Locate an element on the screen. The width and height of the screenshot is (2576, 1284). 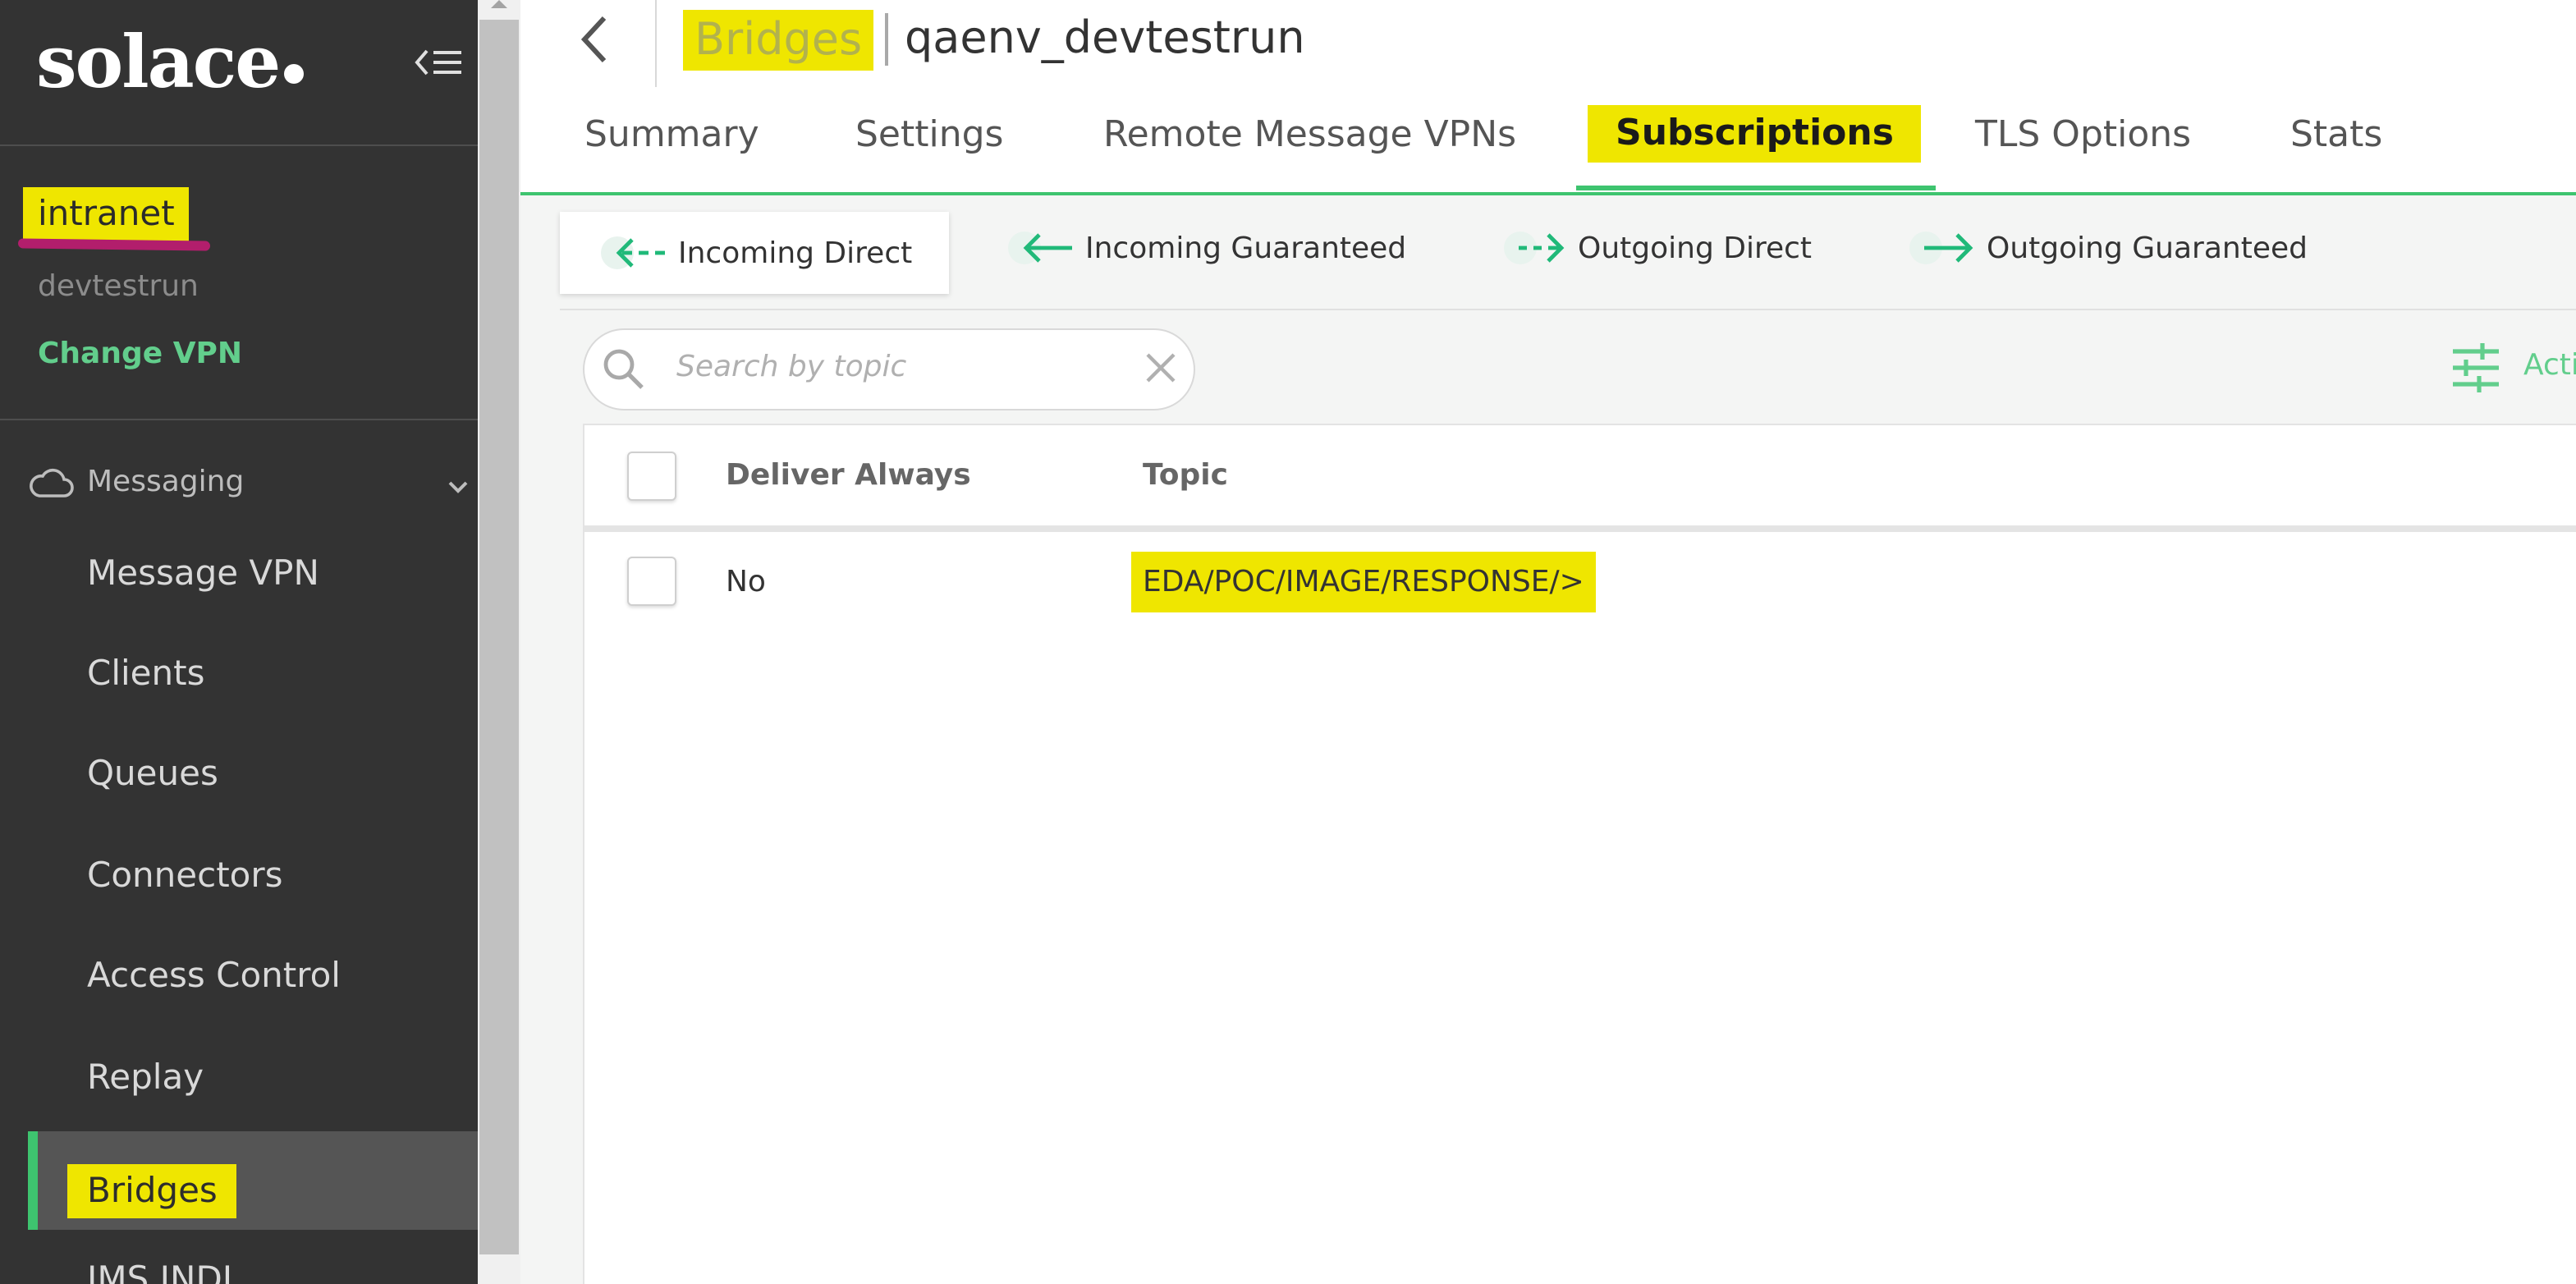
messaging-group-label: Messaging is located at coordinates (166, 482).